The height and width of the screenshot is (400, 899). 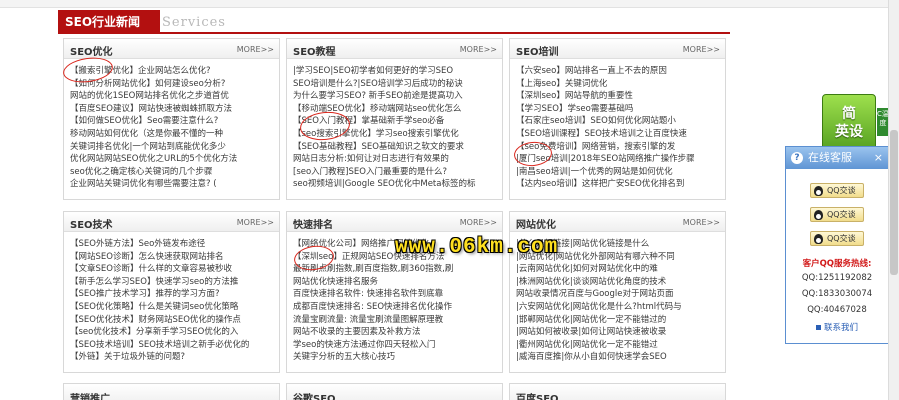 I want to click on panel-header: SEO优化 MORE>>, so click(x=171, y=49).